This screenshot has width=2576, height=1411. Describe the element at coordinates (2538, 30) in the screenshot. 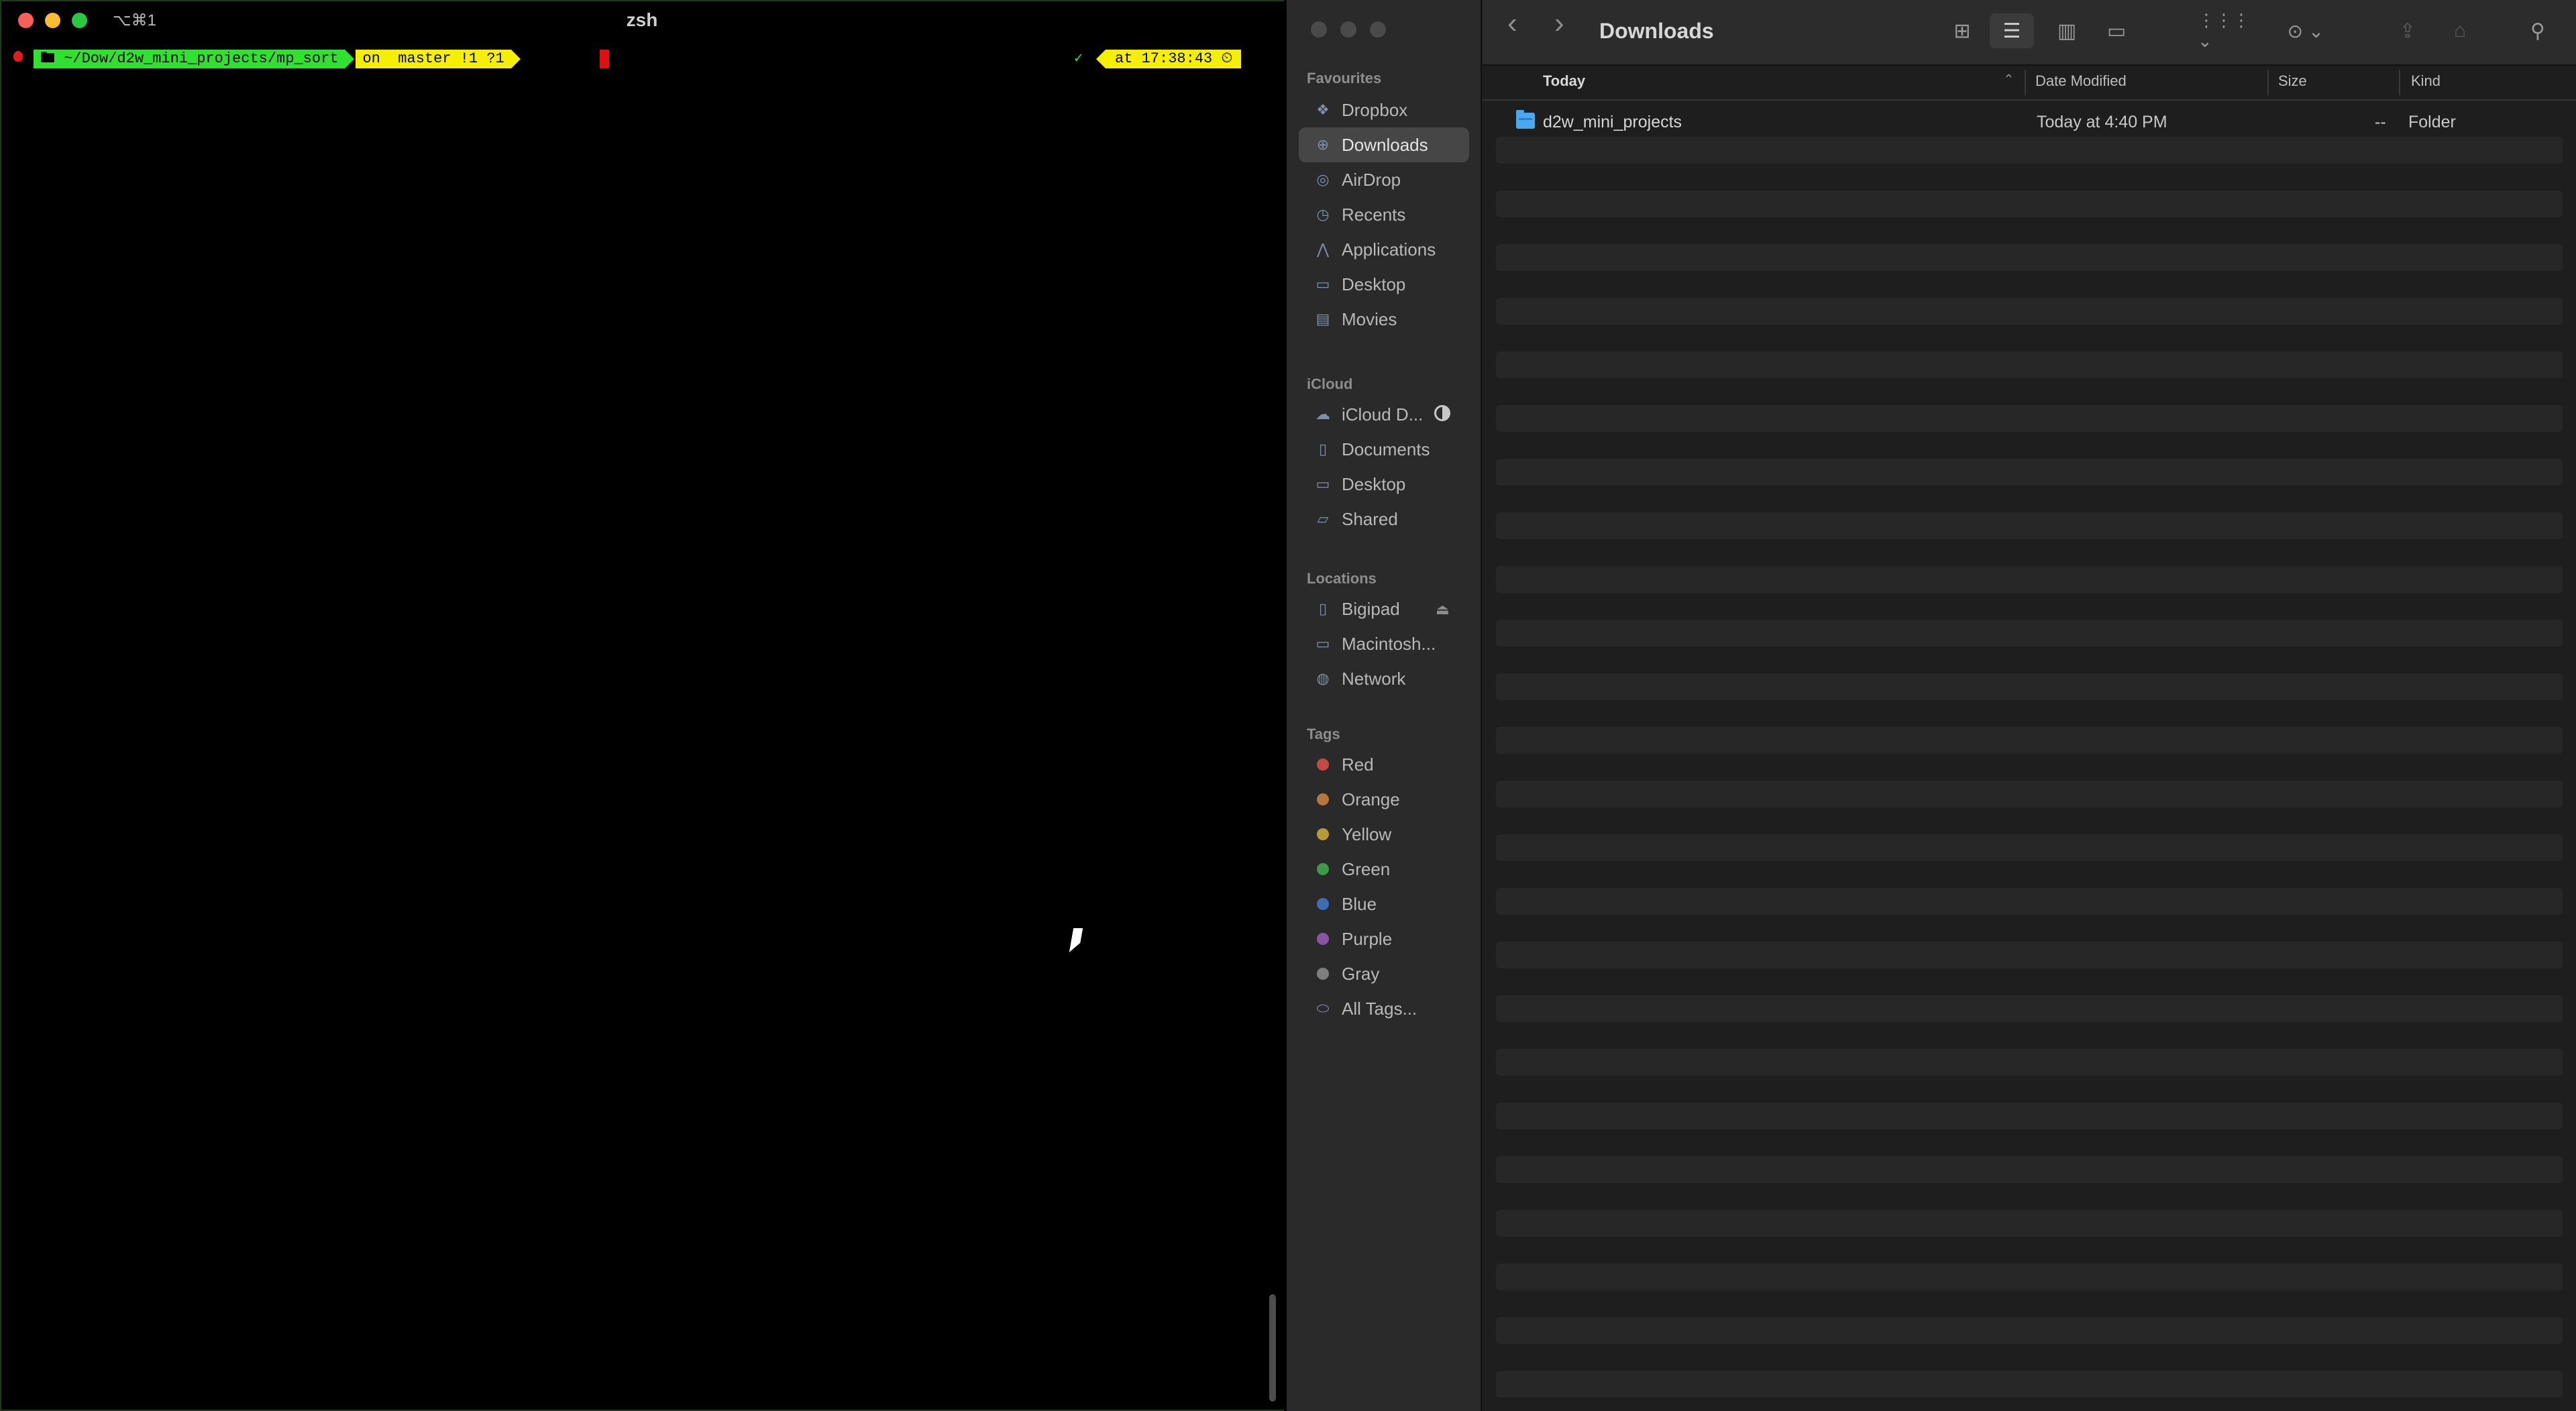

I see `search-button: ⚲` at that location.